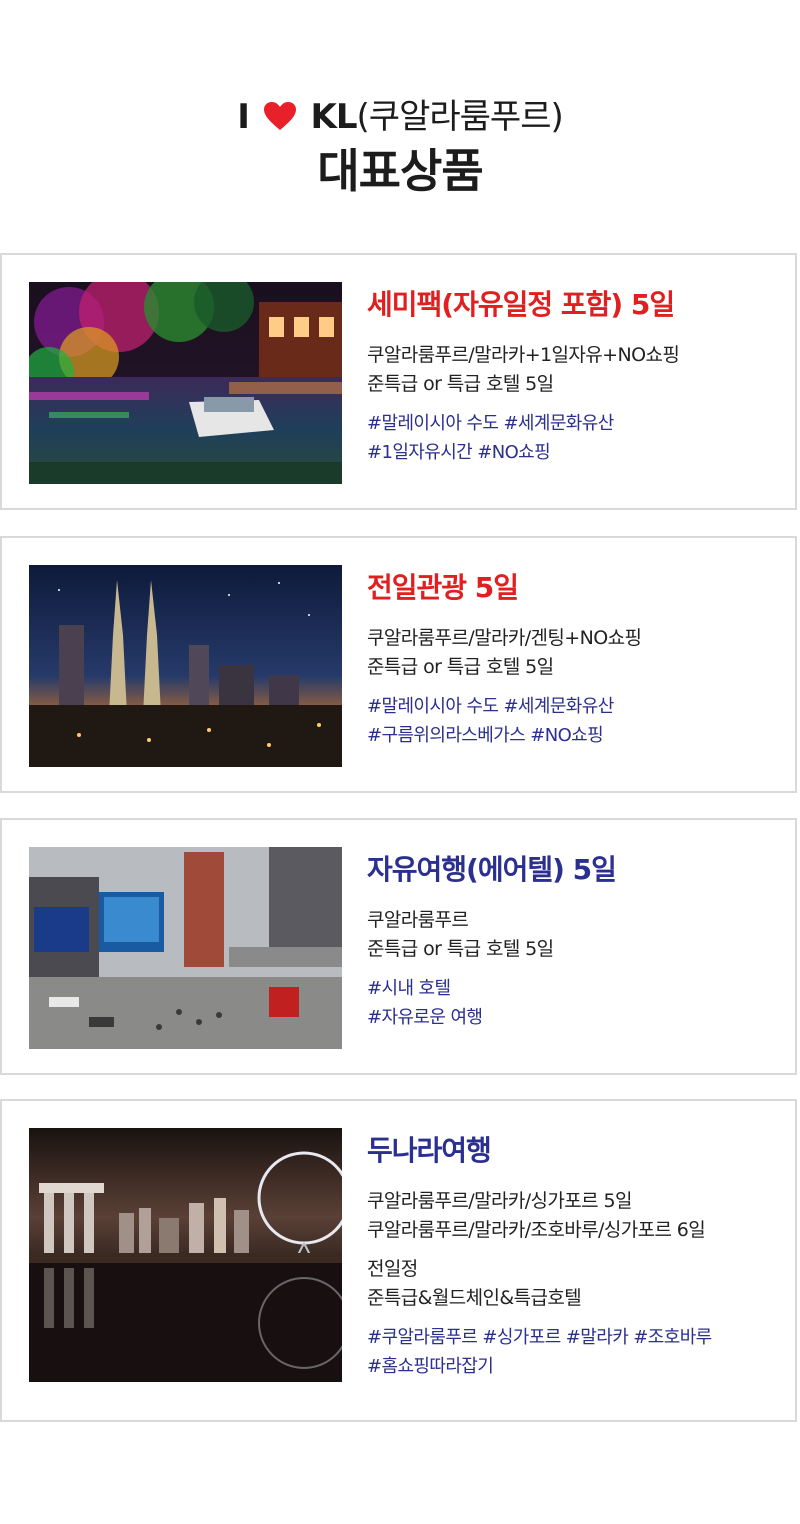 The image size is (800, 1524). I want to click on marina-bay-photo, so click(185, 1255).